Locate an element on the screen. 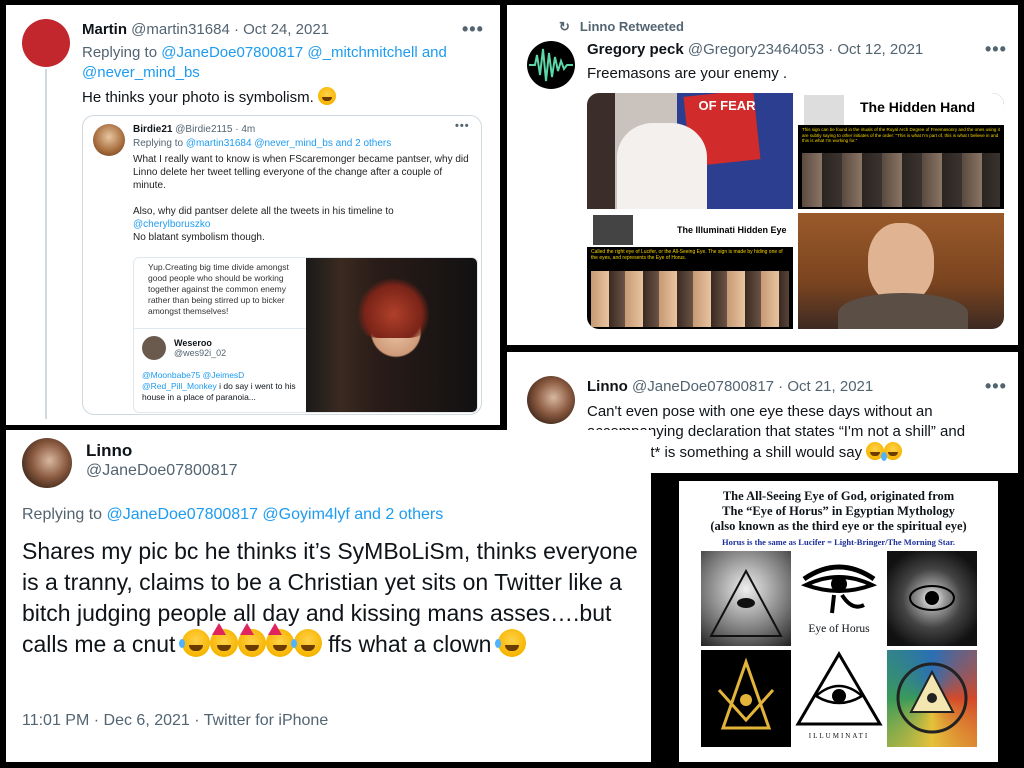 Image resolution: width=1024 pixels, height=768 pixels. stained-glass-image is located at coordinates (932, 698).